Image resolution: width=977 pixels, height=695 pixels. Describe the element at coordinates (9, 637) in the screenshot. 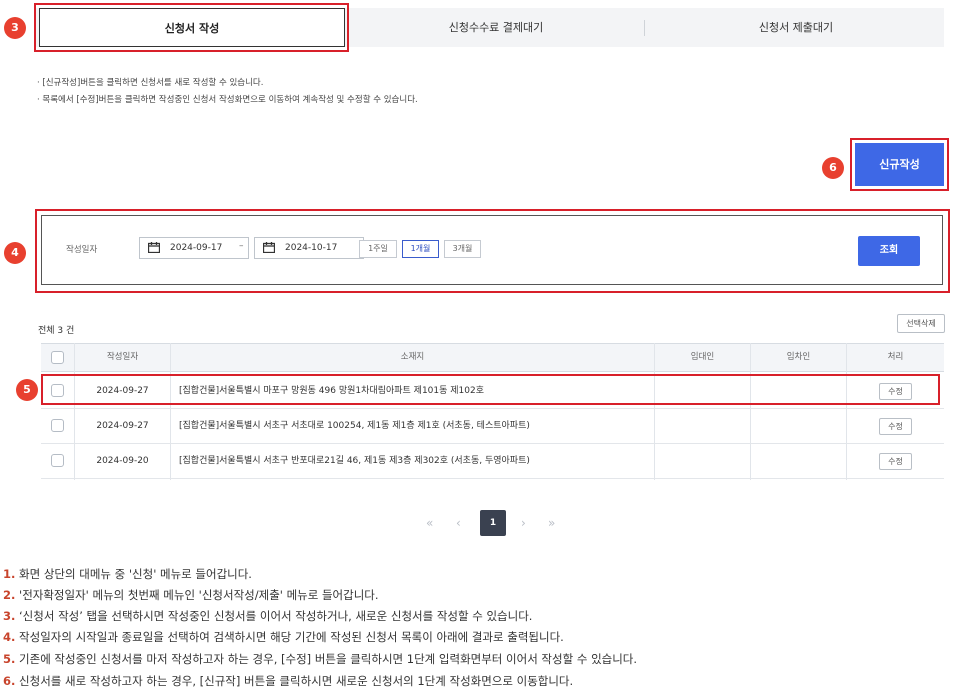

I see `note-number: 4.` at that location.